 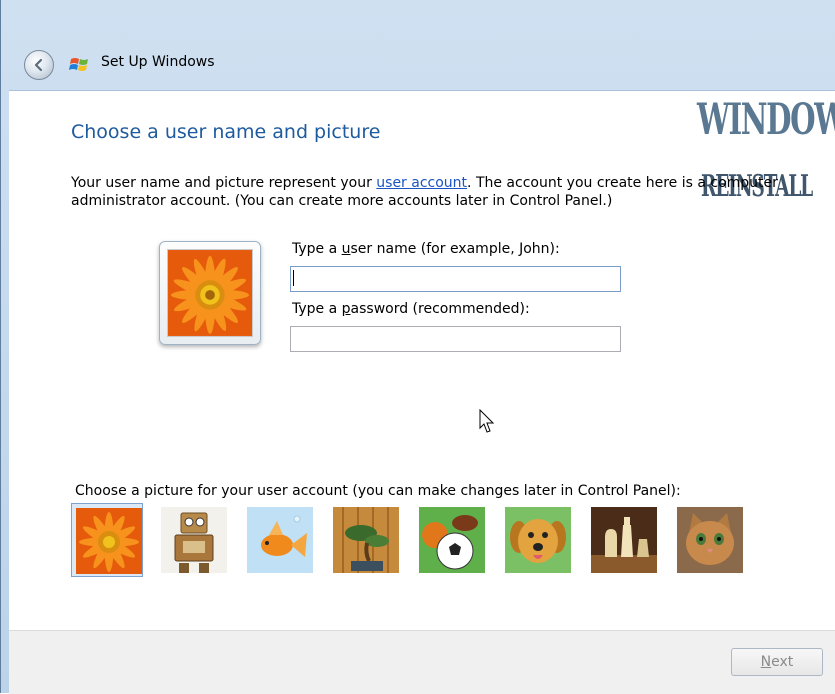 I want to click on picture-list, so click(x=421, y=543).